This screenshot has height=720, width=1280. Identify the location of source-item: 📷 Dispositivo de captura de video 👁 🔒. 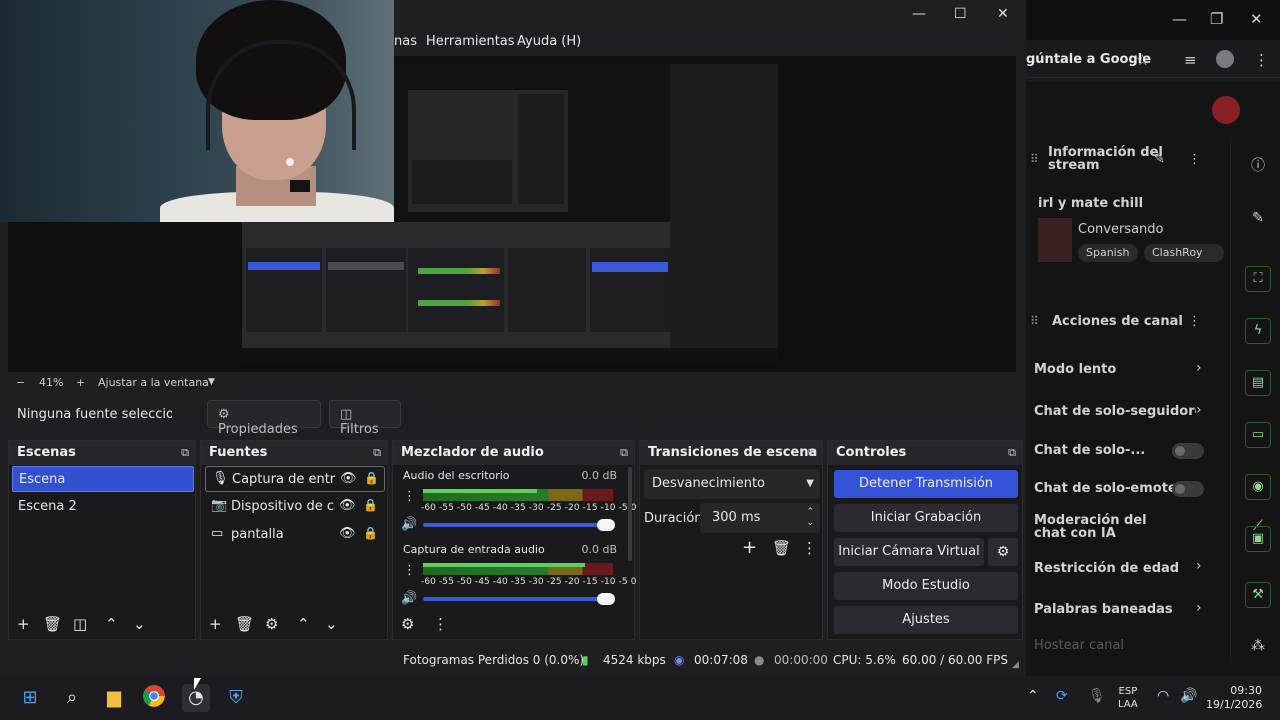
(295, 507).